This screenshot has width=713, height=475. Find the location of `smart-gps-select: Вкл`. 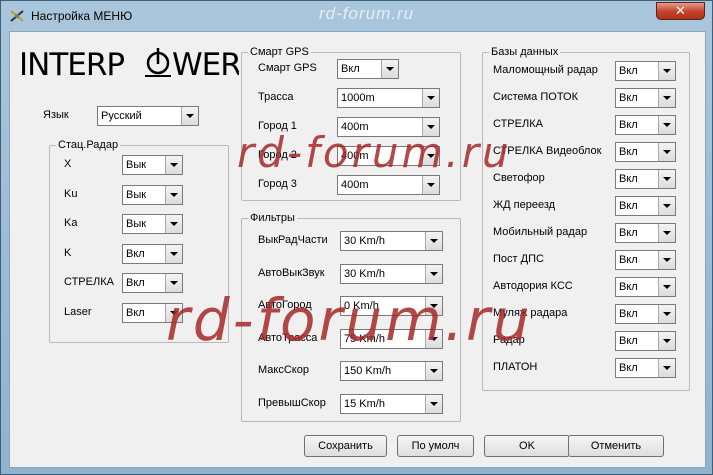

smart-gps-select: Вкл is located at coordinates (368, 69).